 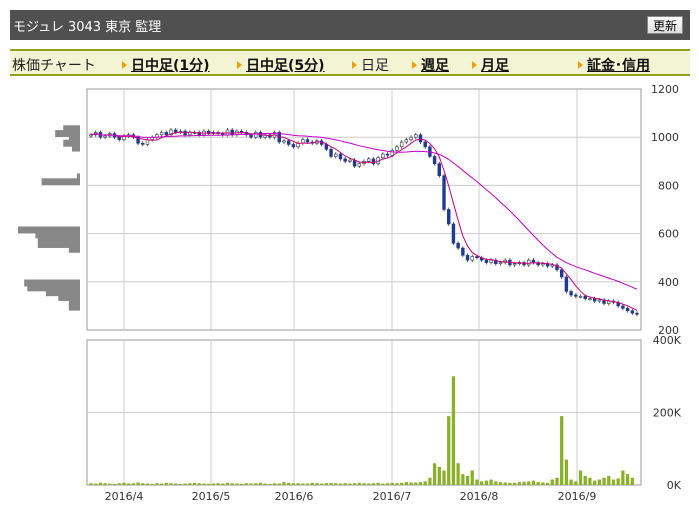 I want to click on x-tick-label: 2016/7, so click(x=392, y=496).